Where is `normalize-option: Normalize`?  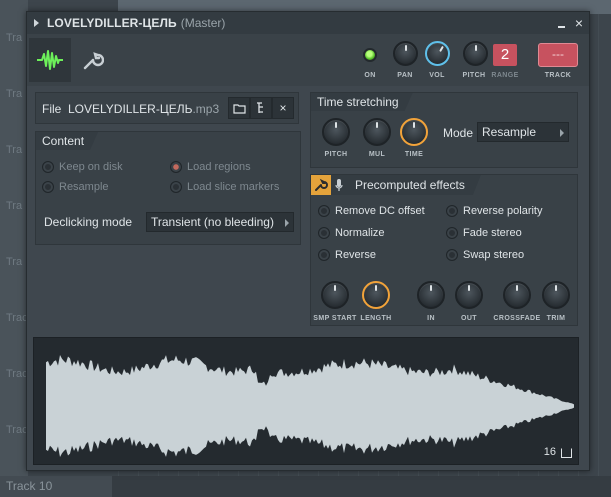 normalize-option: Normalize is located at coordinates (351, 233).